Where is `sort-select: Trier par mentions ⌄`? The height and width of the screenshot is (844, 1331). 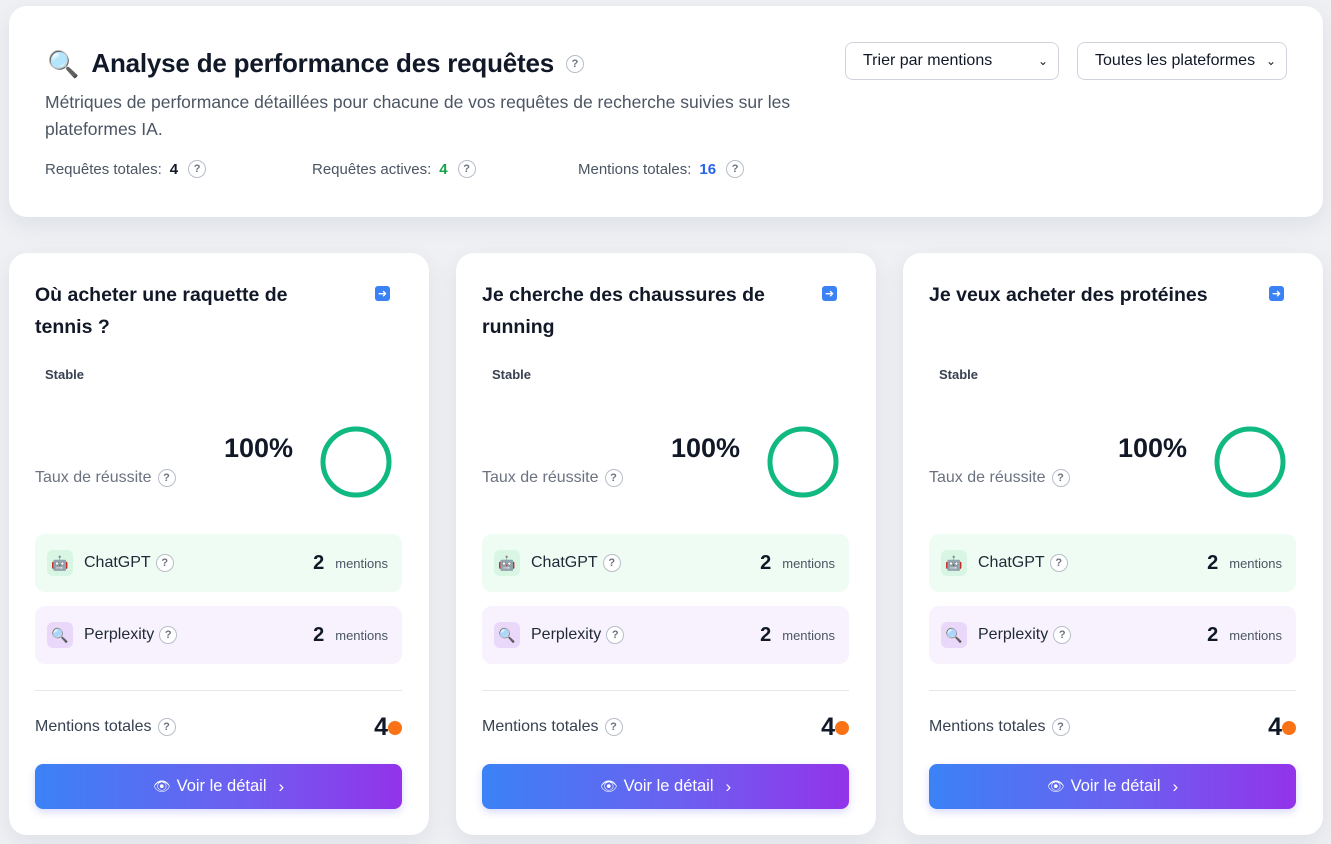 sort-select: Trier par mentions ⌄ is located at coordinates (952, 61).